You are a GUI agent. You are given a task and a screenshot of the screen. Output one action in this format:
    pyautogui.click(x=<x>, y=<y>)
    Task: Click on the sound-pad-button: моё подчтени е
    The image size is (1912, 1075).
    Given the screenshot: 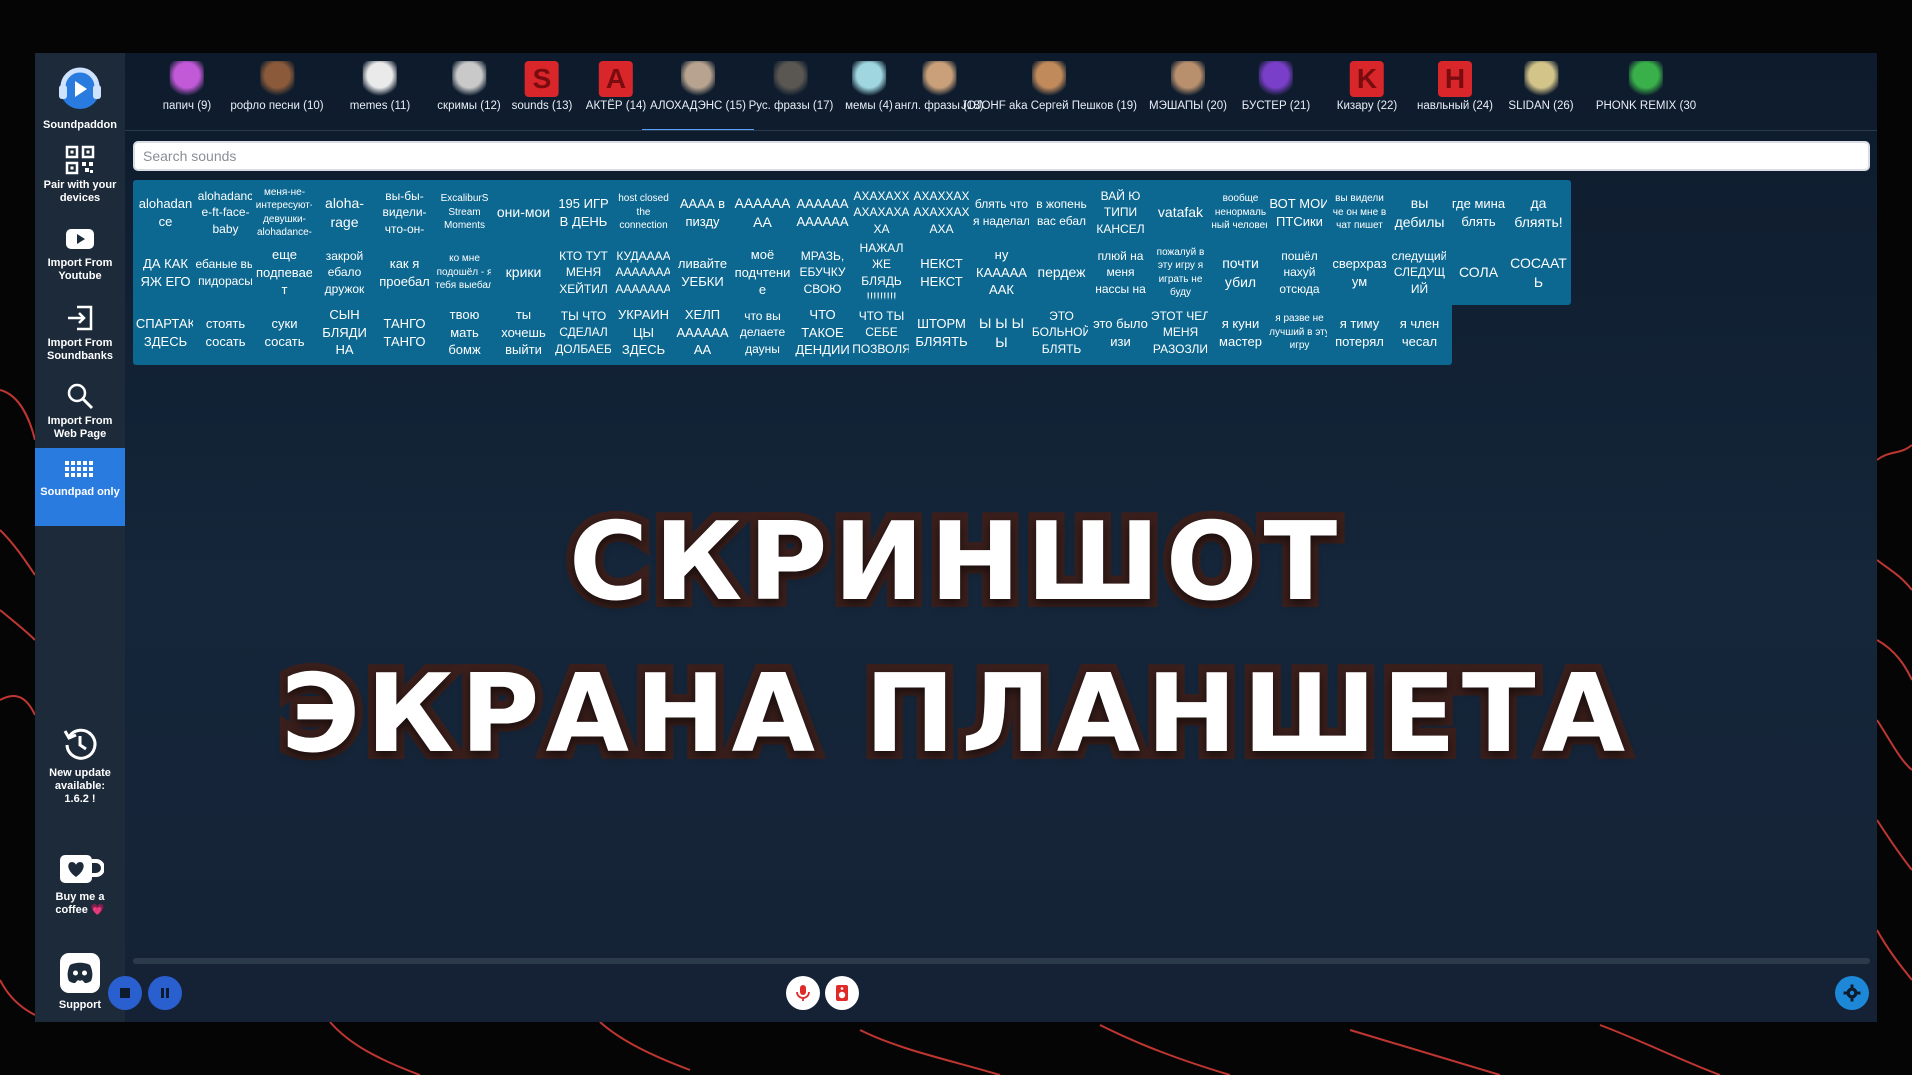 What is the action you would take?
    pyautogui.click(x=762, y=272)
    